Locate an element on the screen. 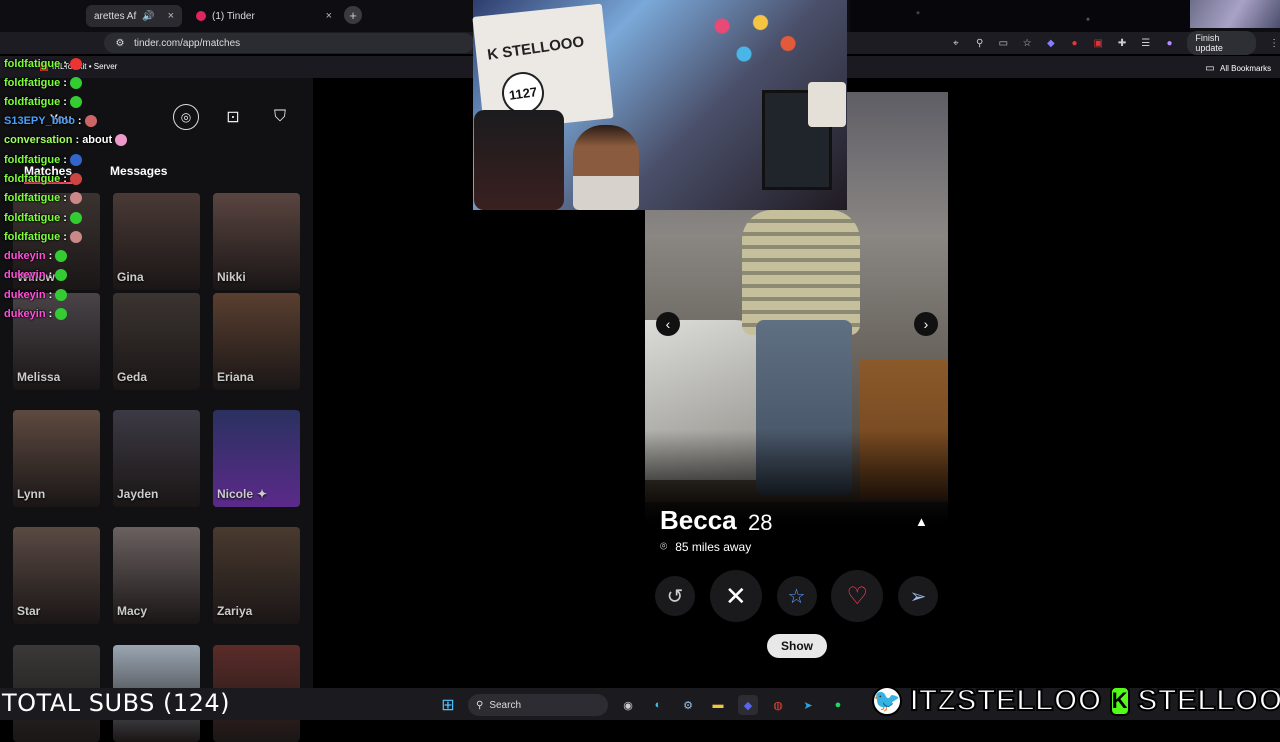 Image resolution: width=1280 pixels, height=742 pixels. windows-start-icon: ⊞ is located at coordinates (448, 705).